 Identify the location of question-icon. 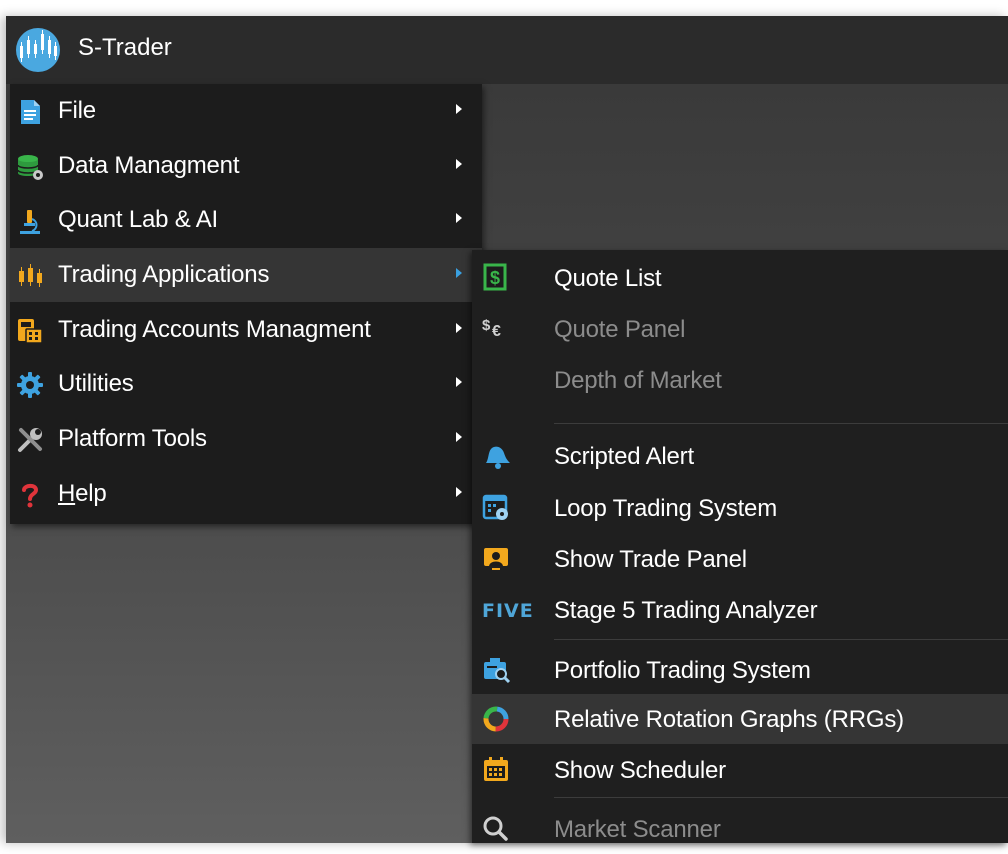
(30, 495).